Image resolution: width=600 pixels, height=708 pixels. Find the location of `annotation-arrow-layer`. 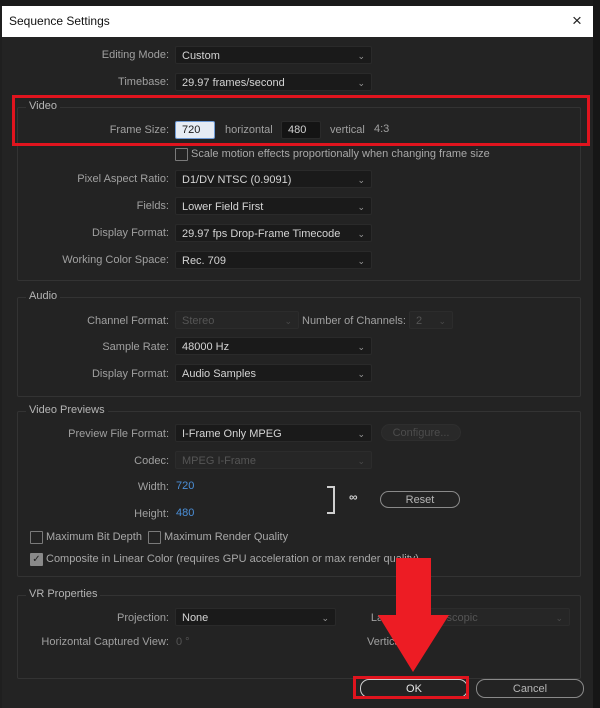

annotation-arrow-layer is located at coordinates (413, 615).